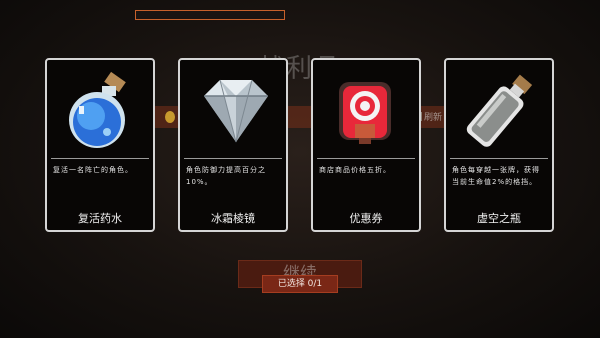 The image size is (600, 338). I want to click on reward-card-bottle: 角色每穿越一张牌，获得当前生命值2%的格挡。 虚空之瓶, so click(499, 145).